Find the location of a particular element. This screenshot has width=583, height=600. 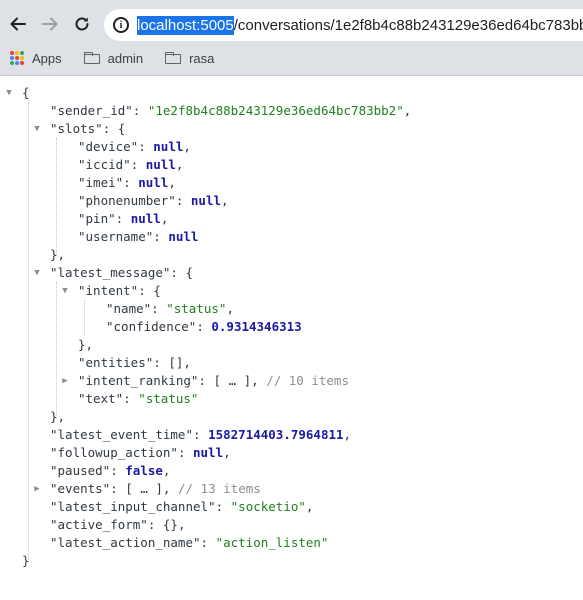

arrow-right-icon is located at coordinates (50, 24).